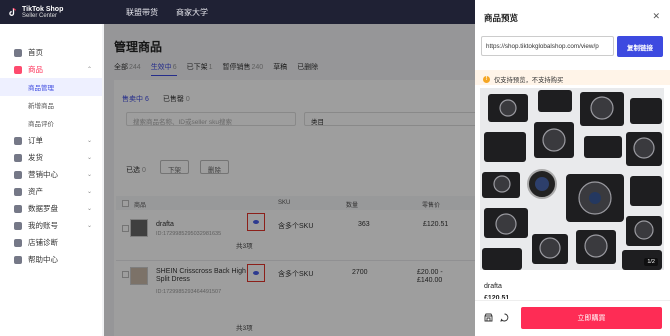 The height and width of the screenshot is (336, 670). I want to click on sidebar-item-label: 数据罗盘, so click(43, 208).